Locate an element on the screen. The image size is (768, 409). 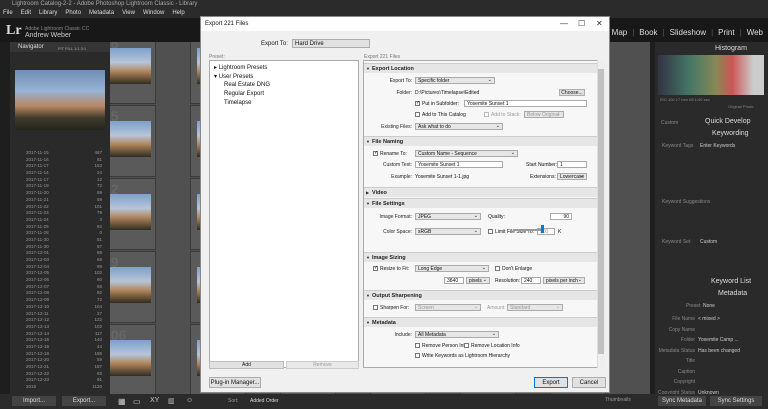
folder-row: 2017-12-01 88 is located at coordinates (60, 253).